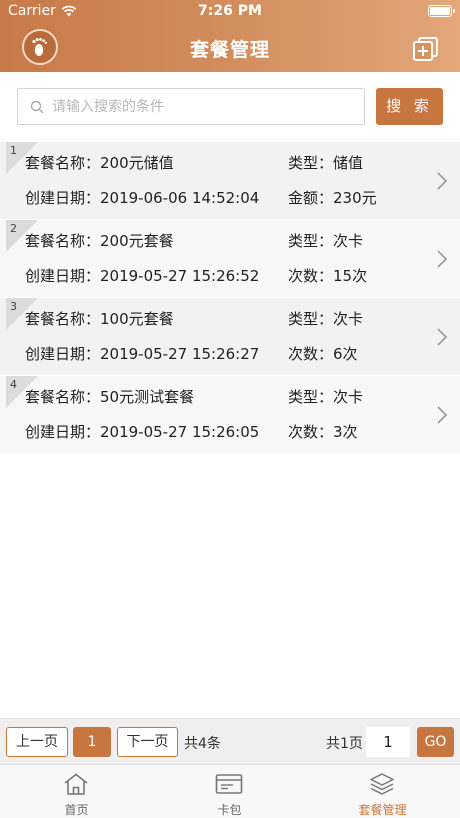 The image size is (460, 818). I want to click on created-date: 创建日期：2019-05-27 15:26:27, so click(142, 354).